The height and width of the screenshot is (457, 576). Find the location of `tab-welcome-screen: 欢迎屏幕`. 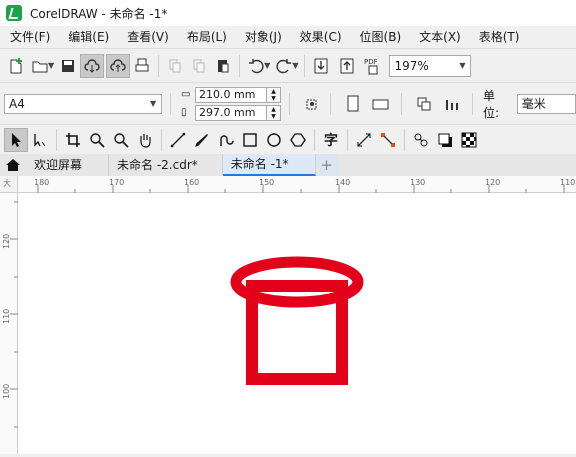

tab-welcome-screen: 欢迎屏幕 is located at coordinates (68, 165).